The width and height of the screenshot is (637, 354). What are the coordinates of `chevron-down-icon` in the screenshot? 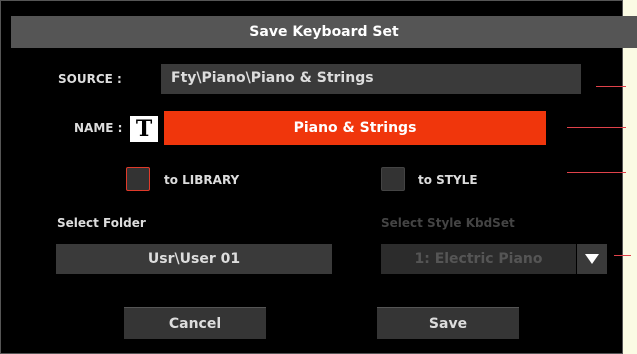 It's located at (592, 259).